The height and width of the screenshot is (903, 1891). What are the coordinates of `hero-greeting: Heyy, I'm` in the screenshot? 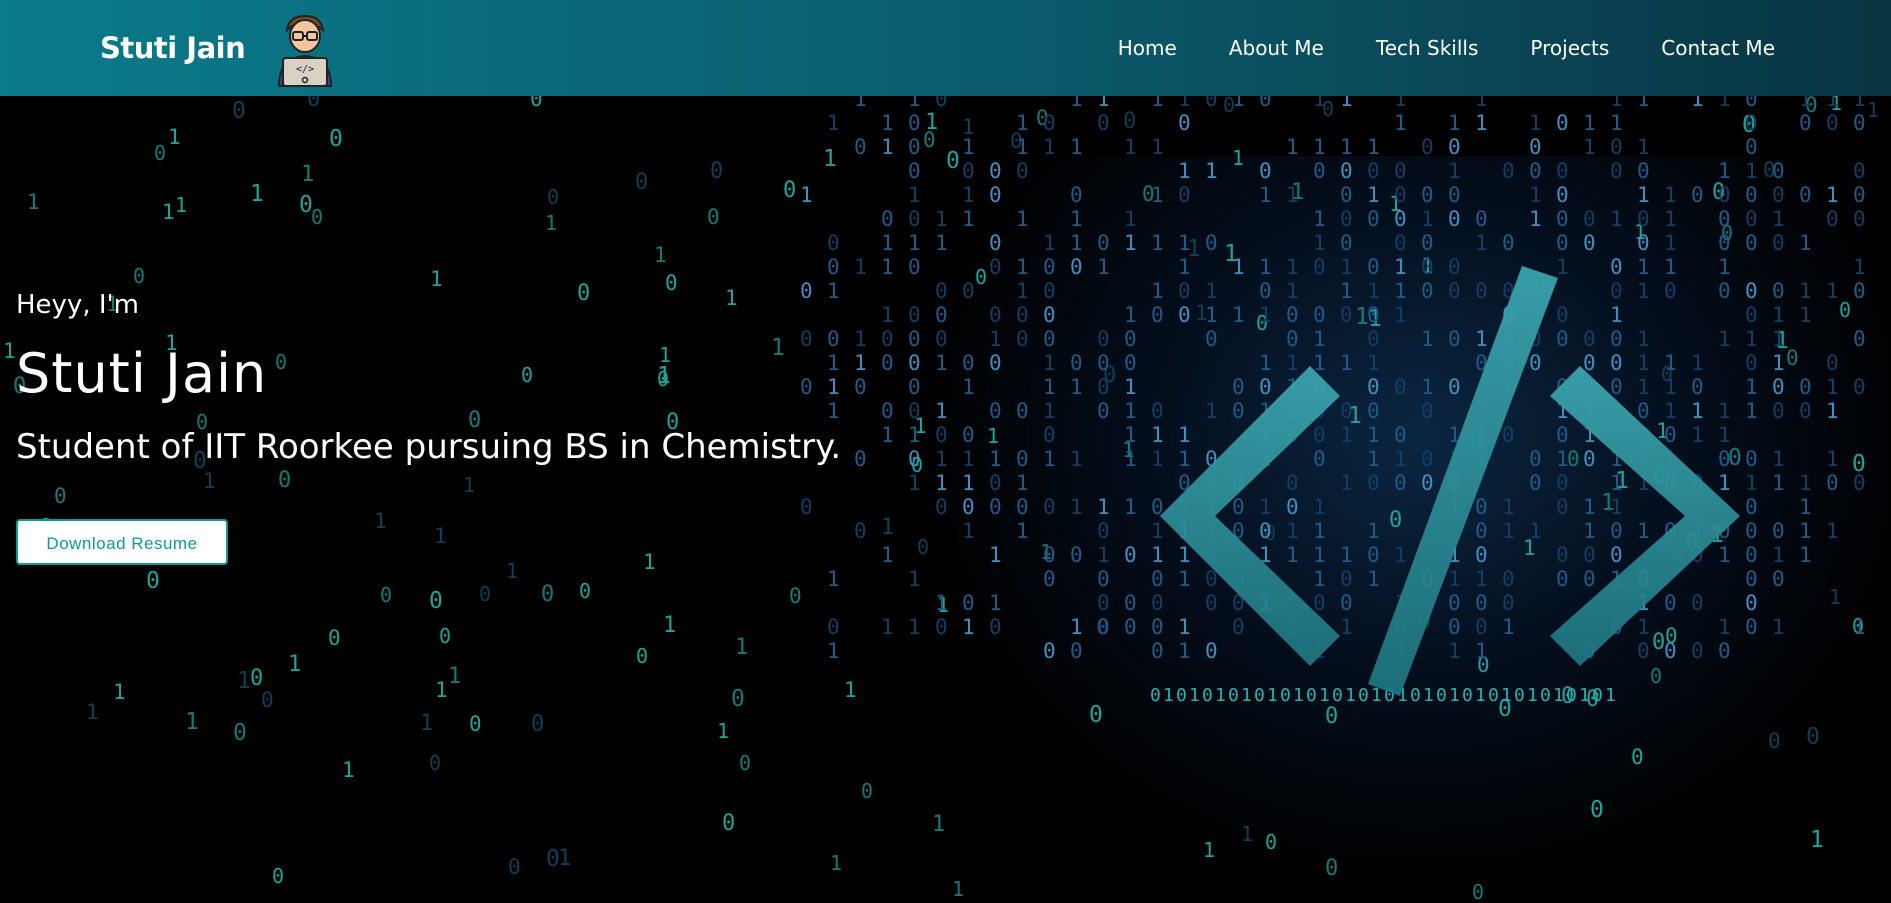 It's located at (77, 305).